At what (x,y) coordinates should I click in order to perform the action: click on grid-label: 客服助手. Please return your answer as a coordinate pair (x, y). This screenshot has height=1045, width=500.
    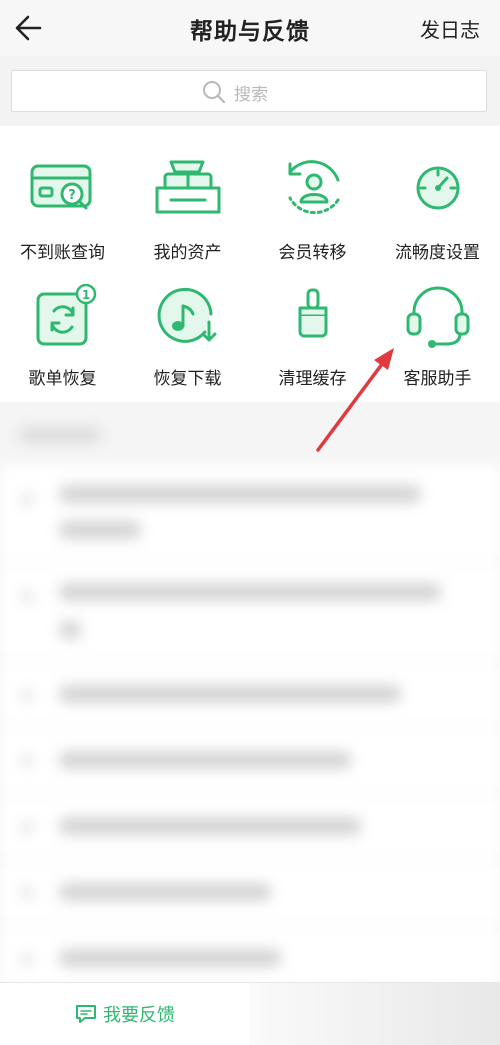
    Looking at the image, I should click on (437, 379).